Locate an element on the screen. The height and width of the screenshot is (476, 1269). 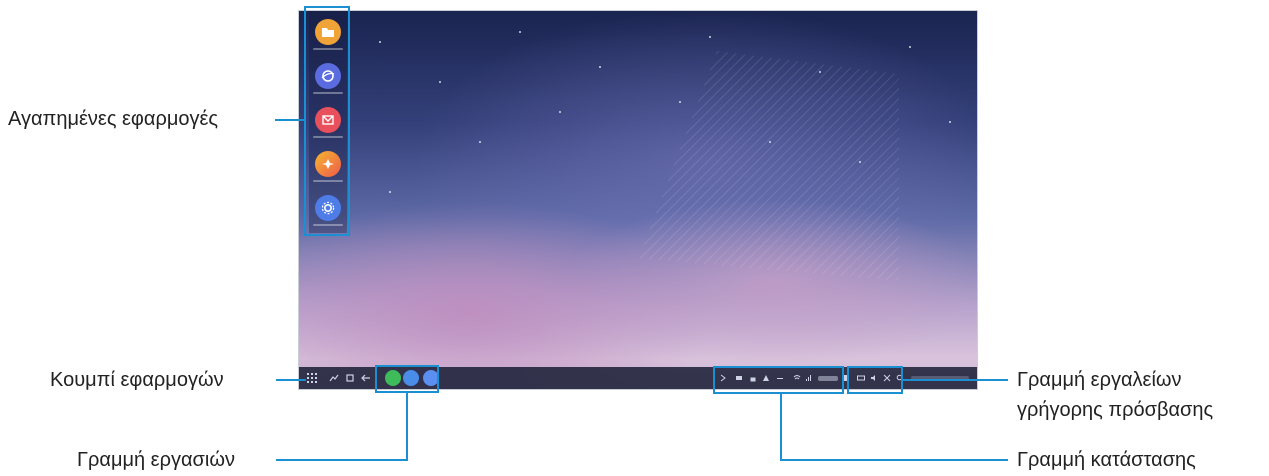
apps-button is located at coordinates (312, 378).